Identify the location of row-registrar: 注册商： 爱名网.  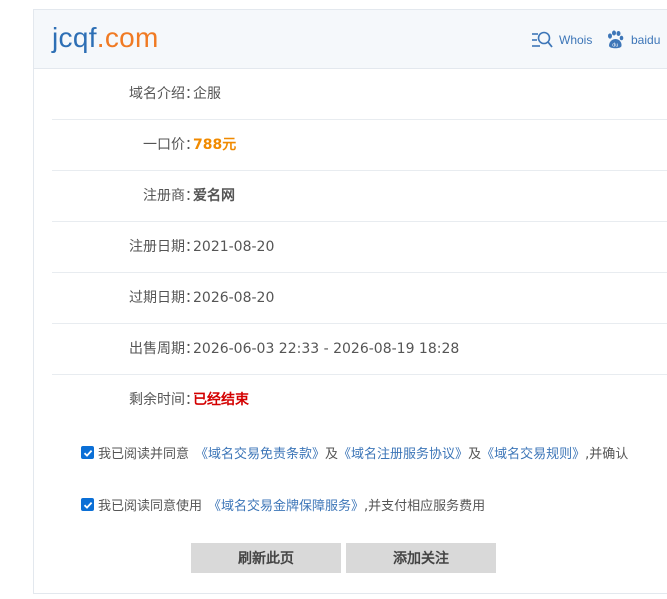
(359, 196).